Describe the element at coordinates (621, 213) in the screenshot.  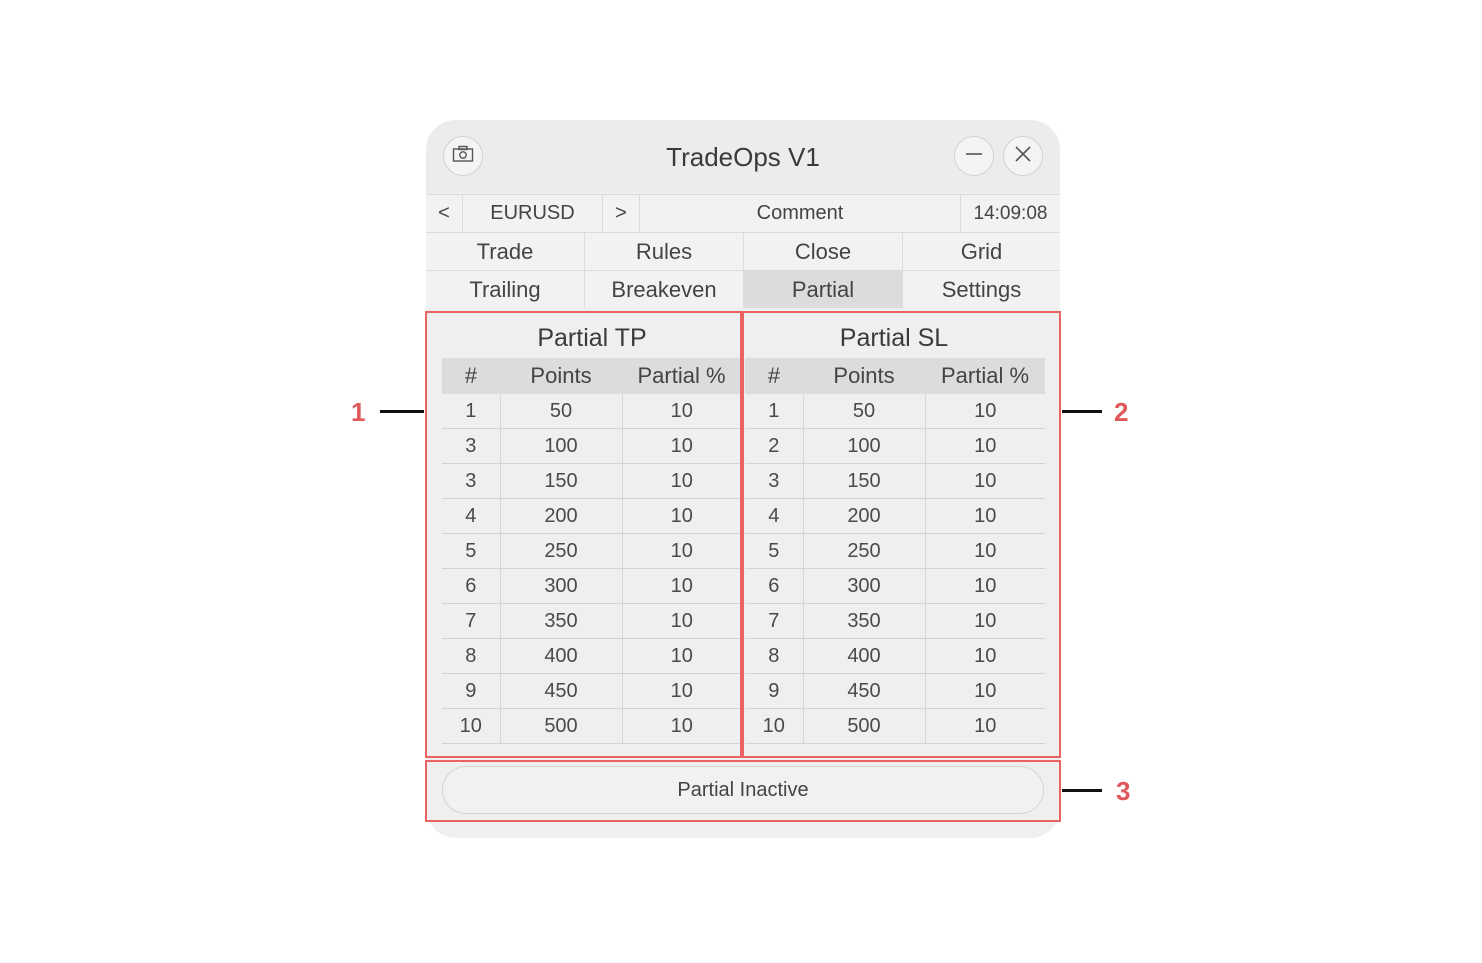
I see `next-symbol-button: >` at that location.